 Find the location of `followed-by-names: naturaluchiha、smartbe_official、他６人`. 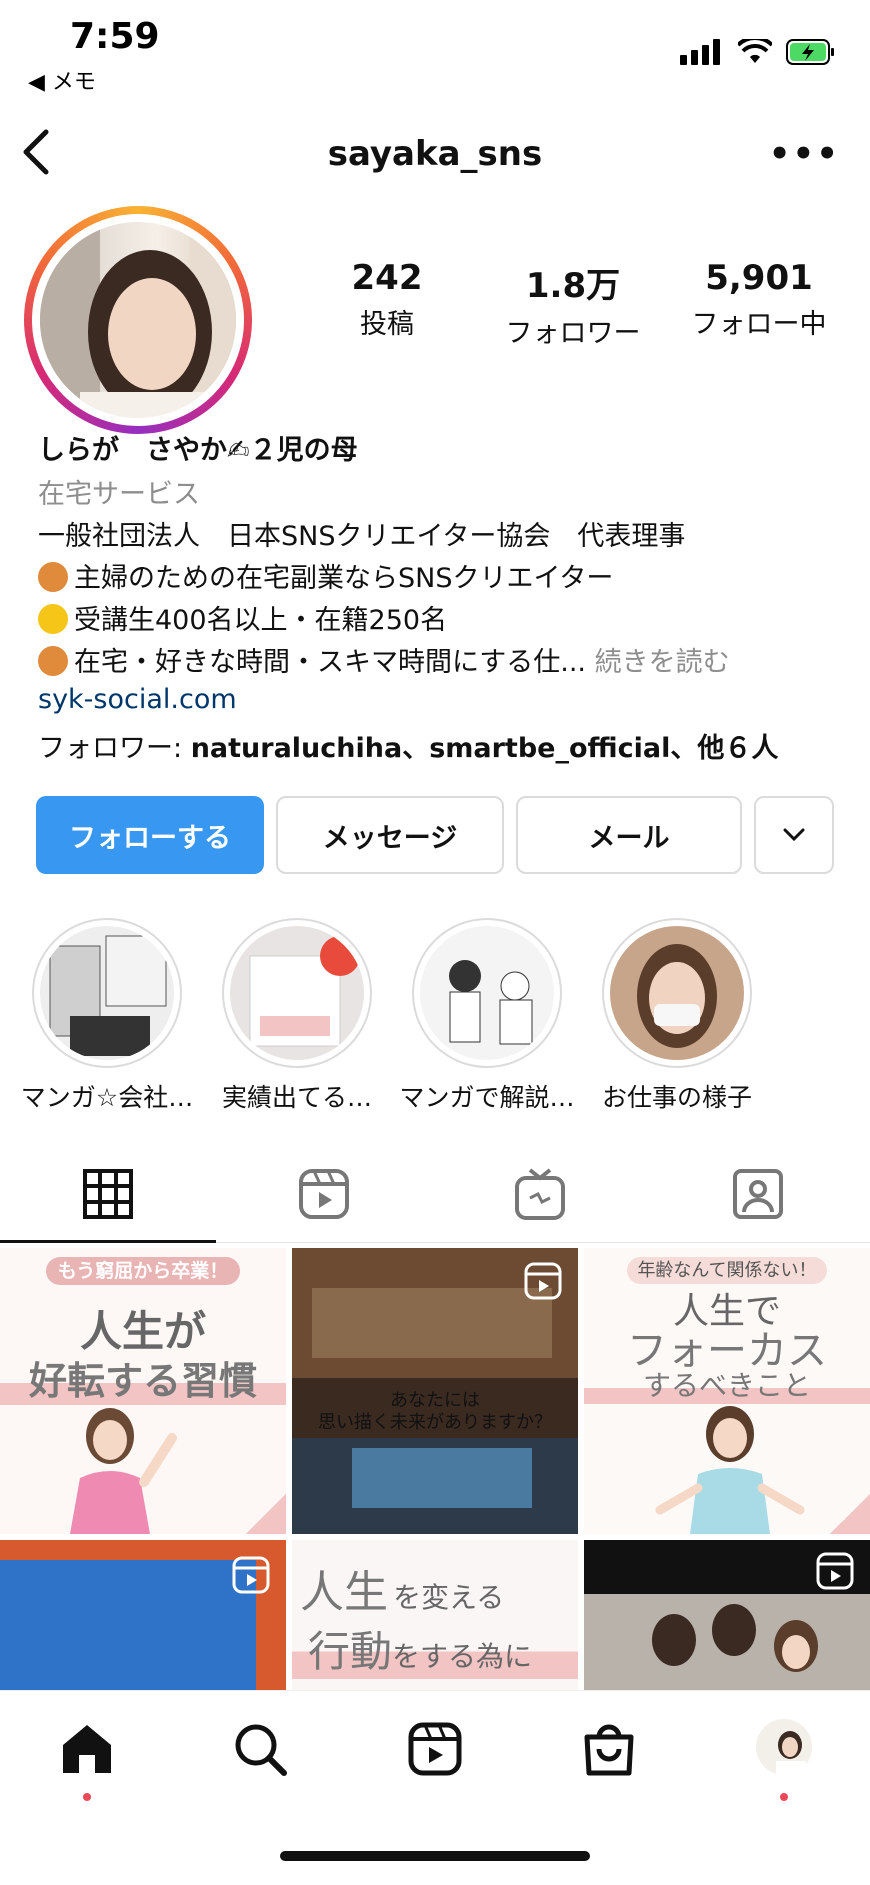

followed-by-names: naturaluchiha、smartbe_official、他６人 is located at coordinates (484, 748).